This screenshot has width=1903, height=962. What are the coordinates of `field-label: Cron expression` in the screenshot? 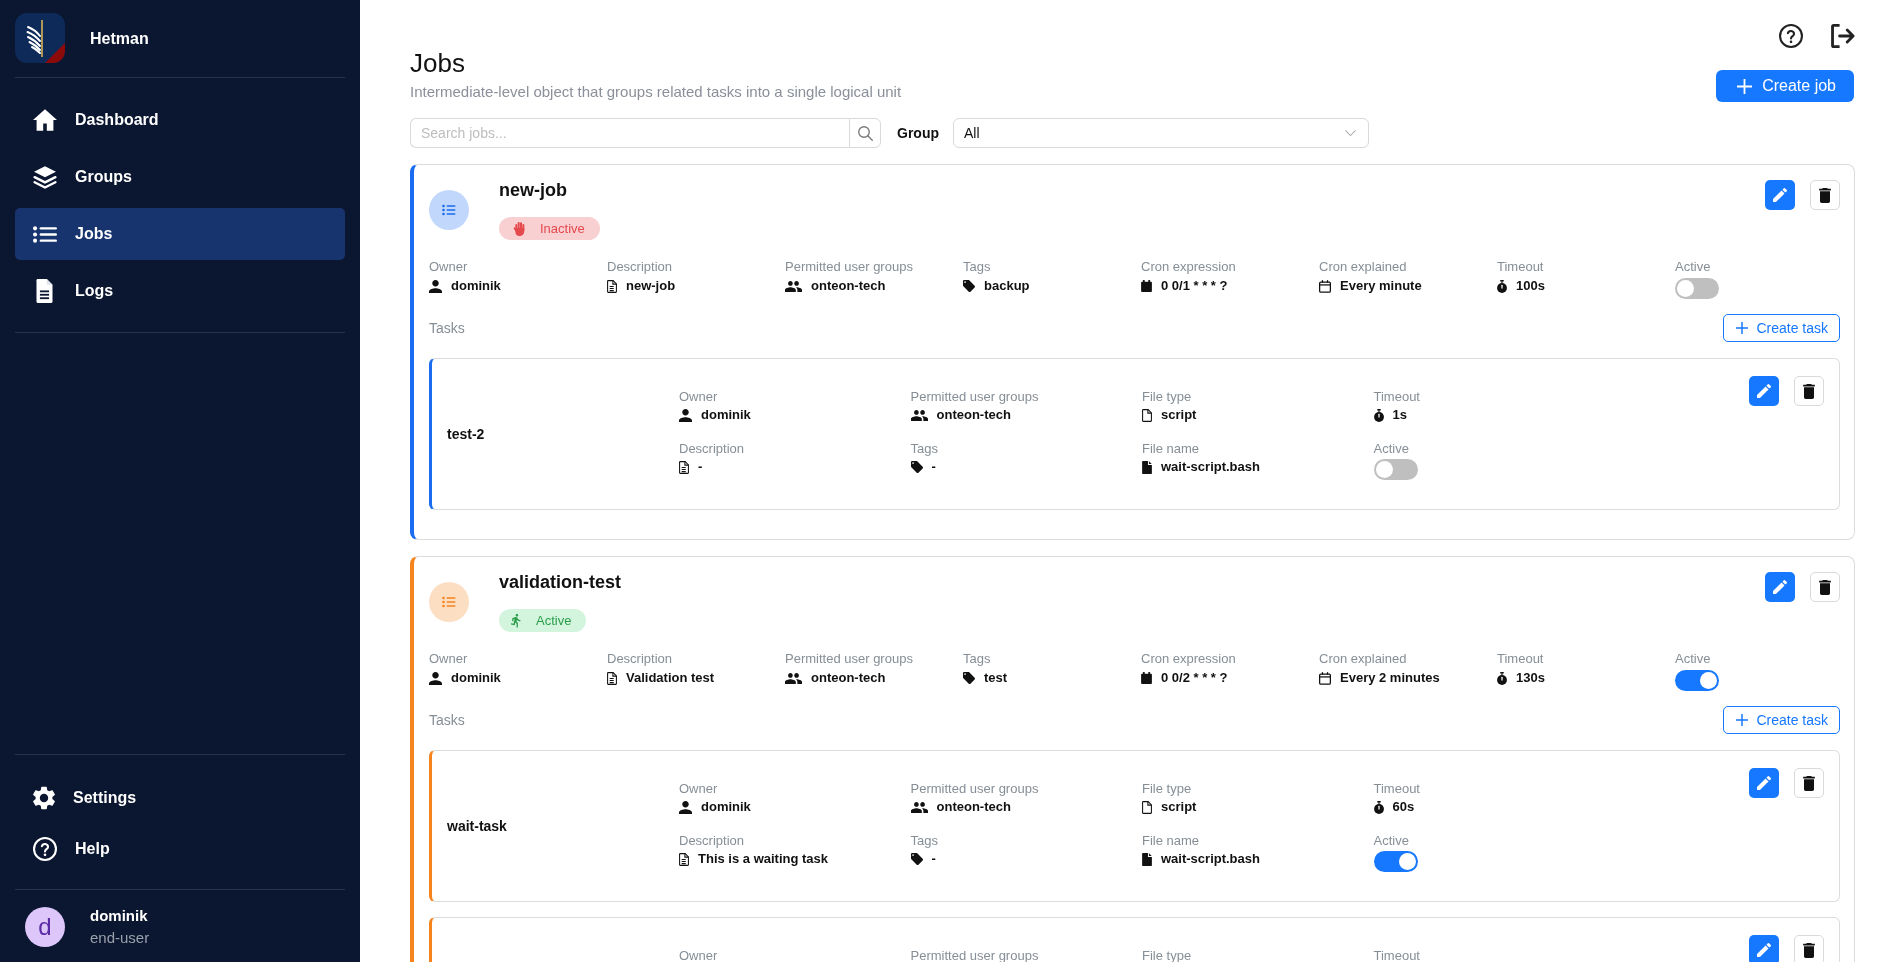 It's located at (1188, 266).